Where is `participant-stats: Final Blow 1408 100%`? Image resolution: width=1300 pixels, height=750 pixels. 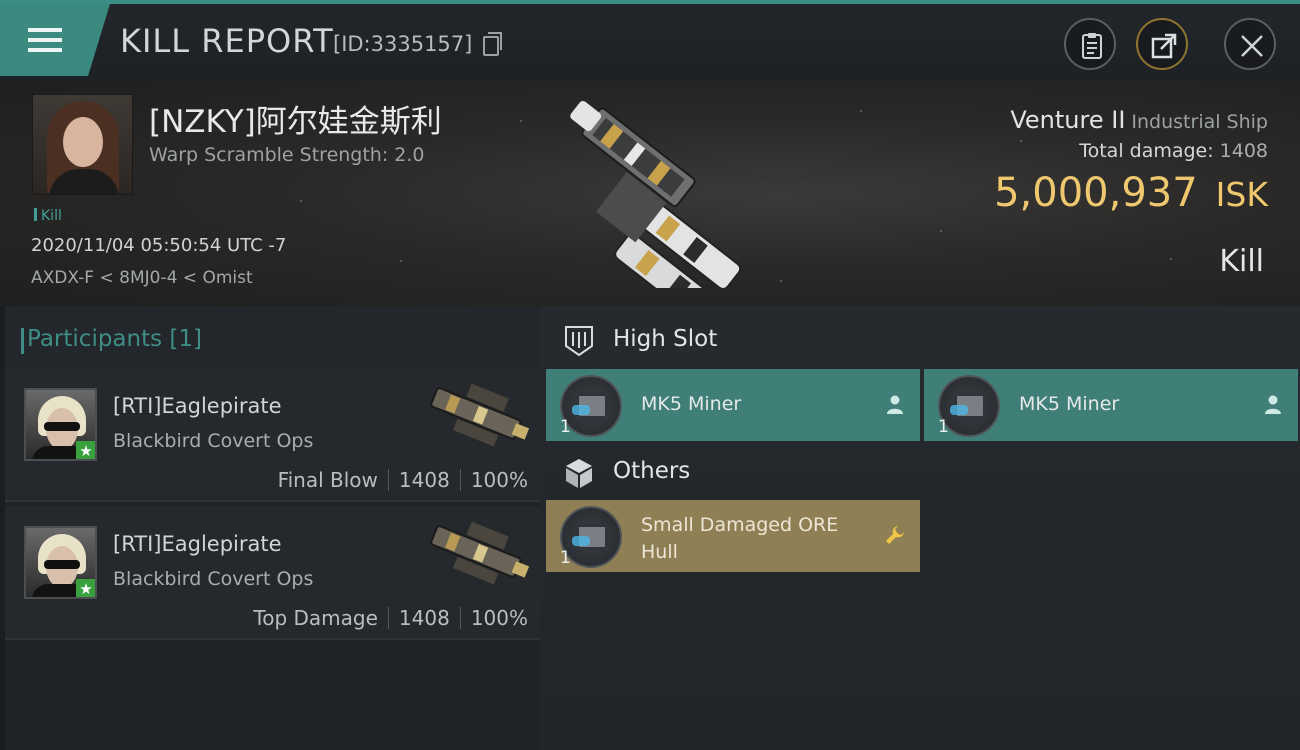
participant-stats: Final Blow 1408 100% is located at coordinates (403, 480).